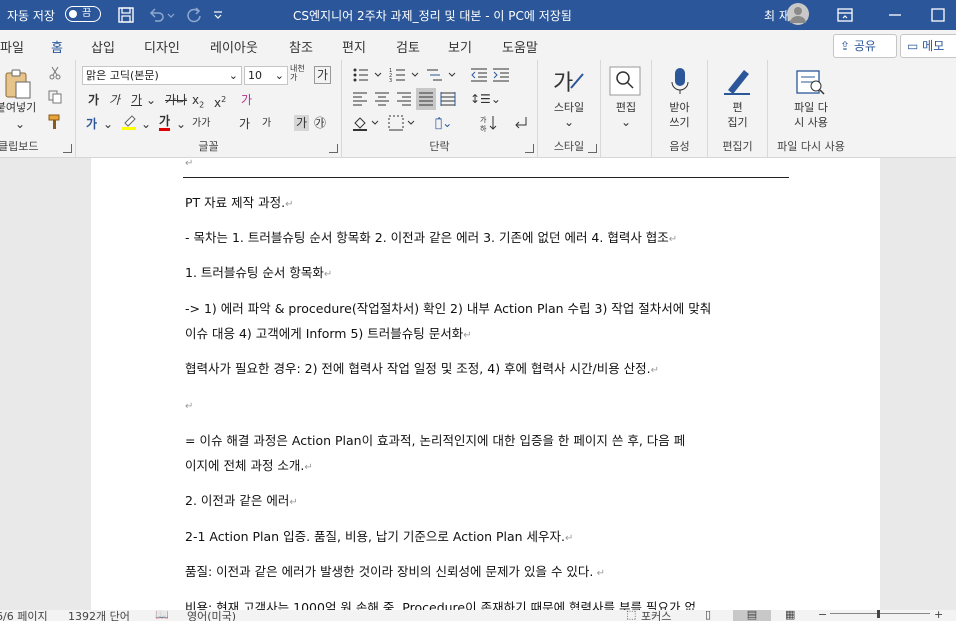 Image resolution: width=956 pixels, height=621 pixels. What do you see at coordinates (928, 46) in the screenshot?
I see `comments-button: ▭ 메모` at bounding box center [928, 46].